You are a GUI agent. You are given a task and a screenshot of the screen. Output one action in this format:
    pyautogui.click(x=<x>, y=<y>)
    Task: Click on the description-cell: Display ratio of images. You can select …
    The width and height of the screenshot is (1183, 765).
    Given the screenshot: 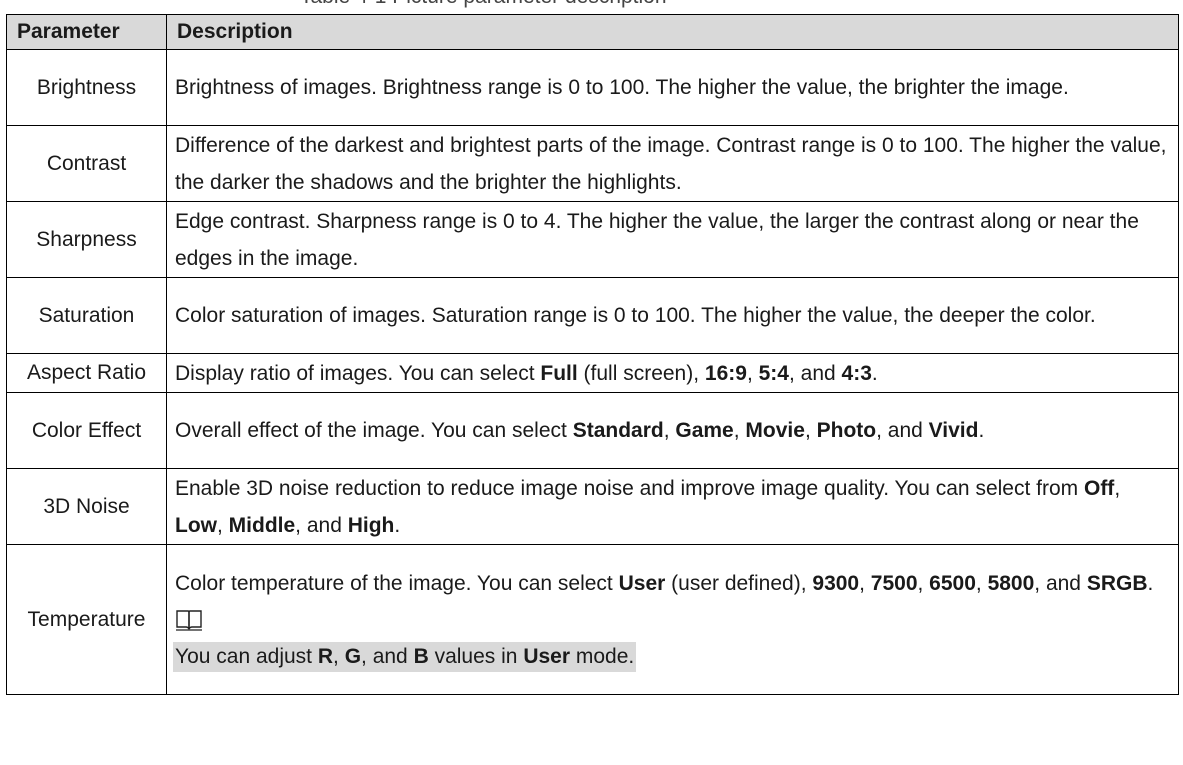 What is the action you would take?
    pyautogui.click(x=672, y=373)
    